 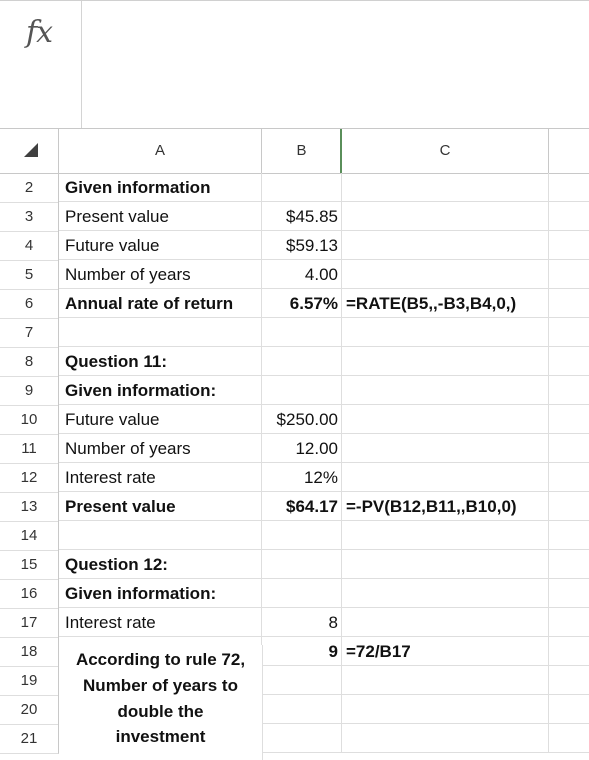 What do you see at coordinates (29, 739) in the screenshot?
I see `row-header: 21` at bounding box center [29, 739].